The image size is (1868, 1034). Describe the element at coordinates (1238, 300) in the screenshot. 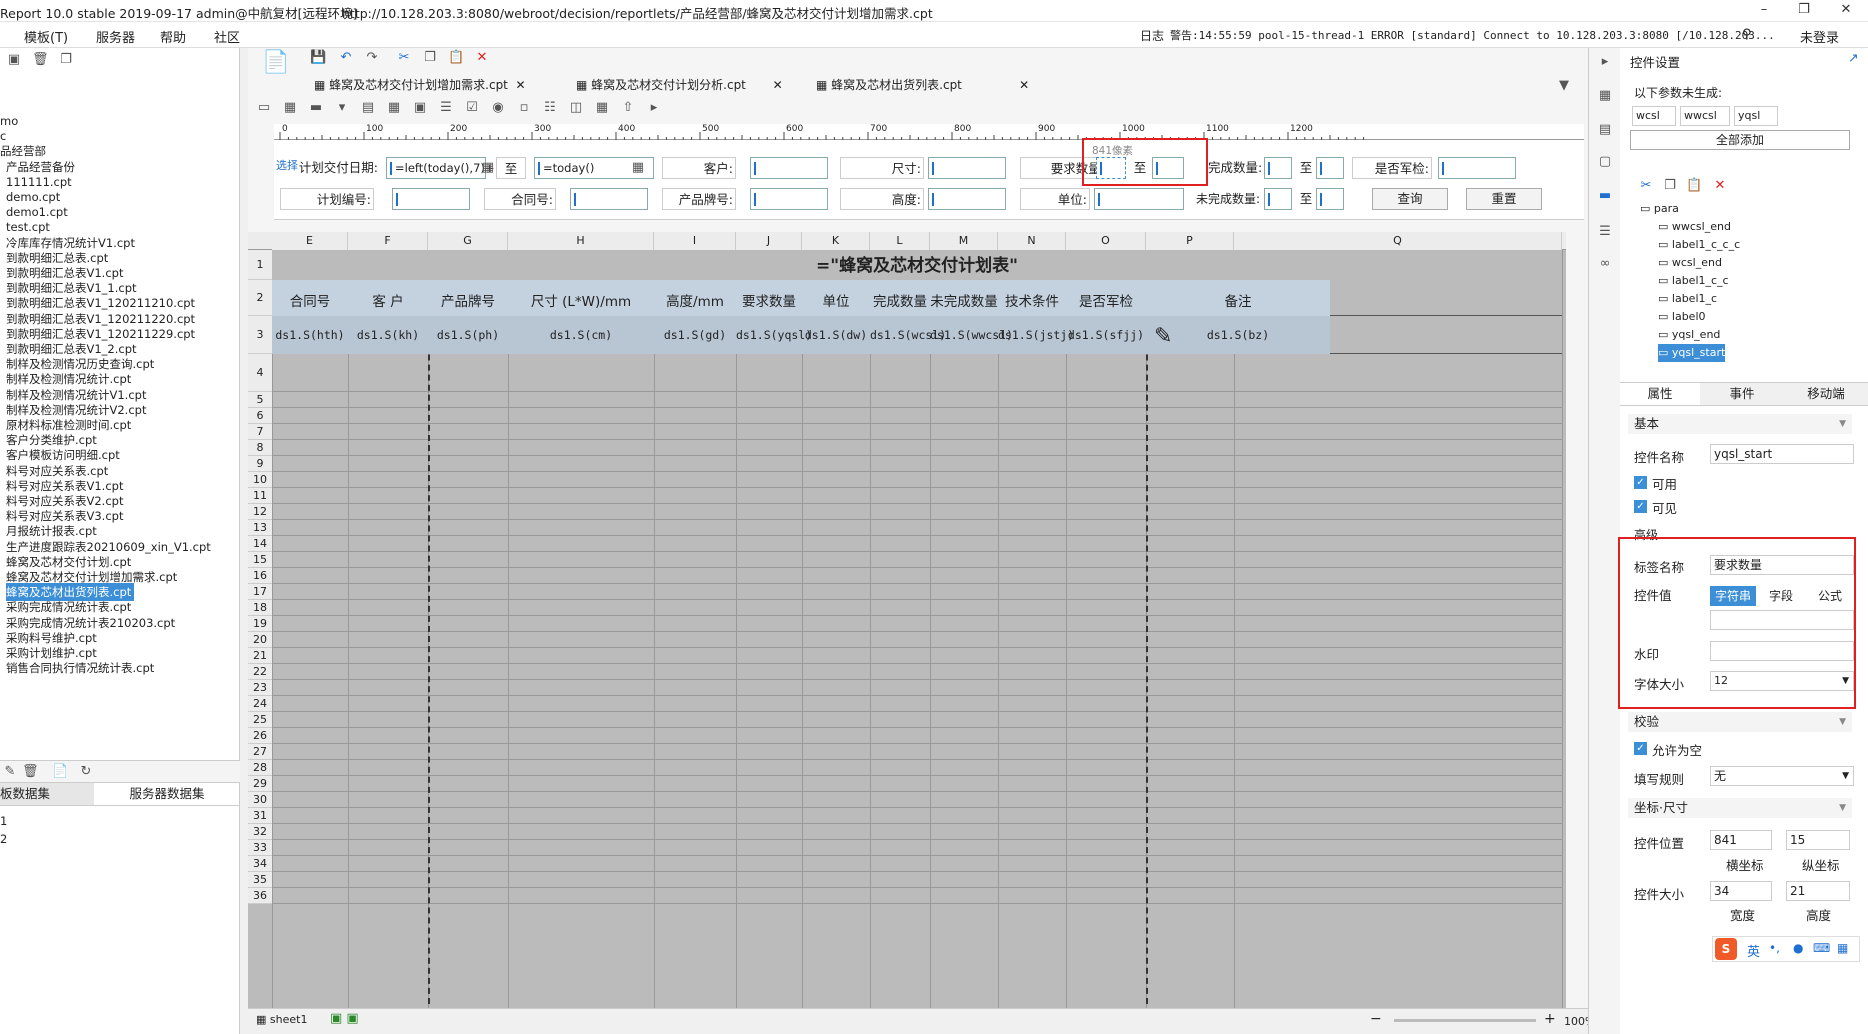

I see `header-cell: 备注` at that location.